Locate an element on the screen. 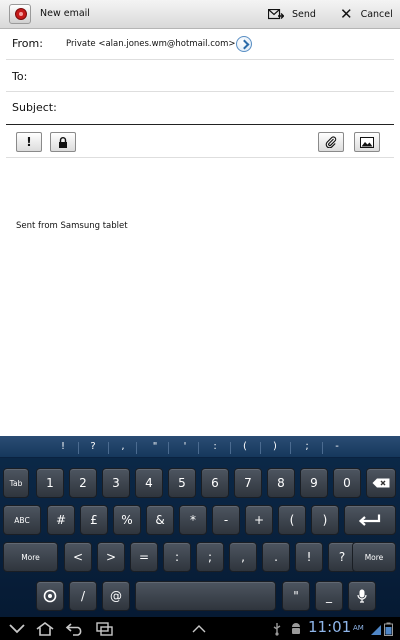 This screenshot has height=640, width=400. key-left-paren: ( is located at coordinates (292, 520).